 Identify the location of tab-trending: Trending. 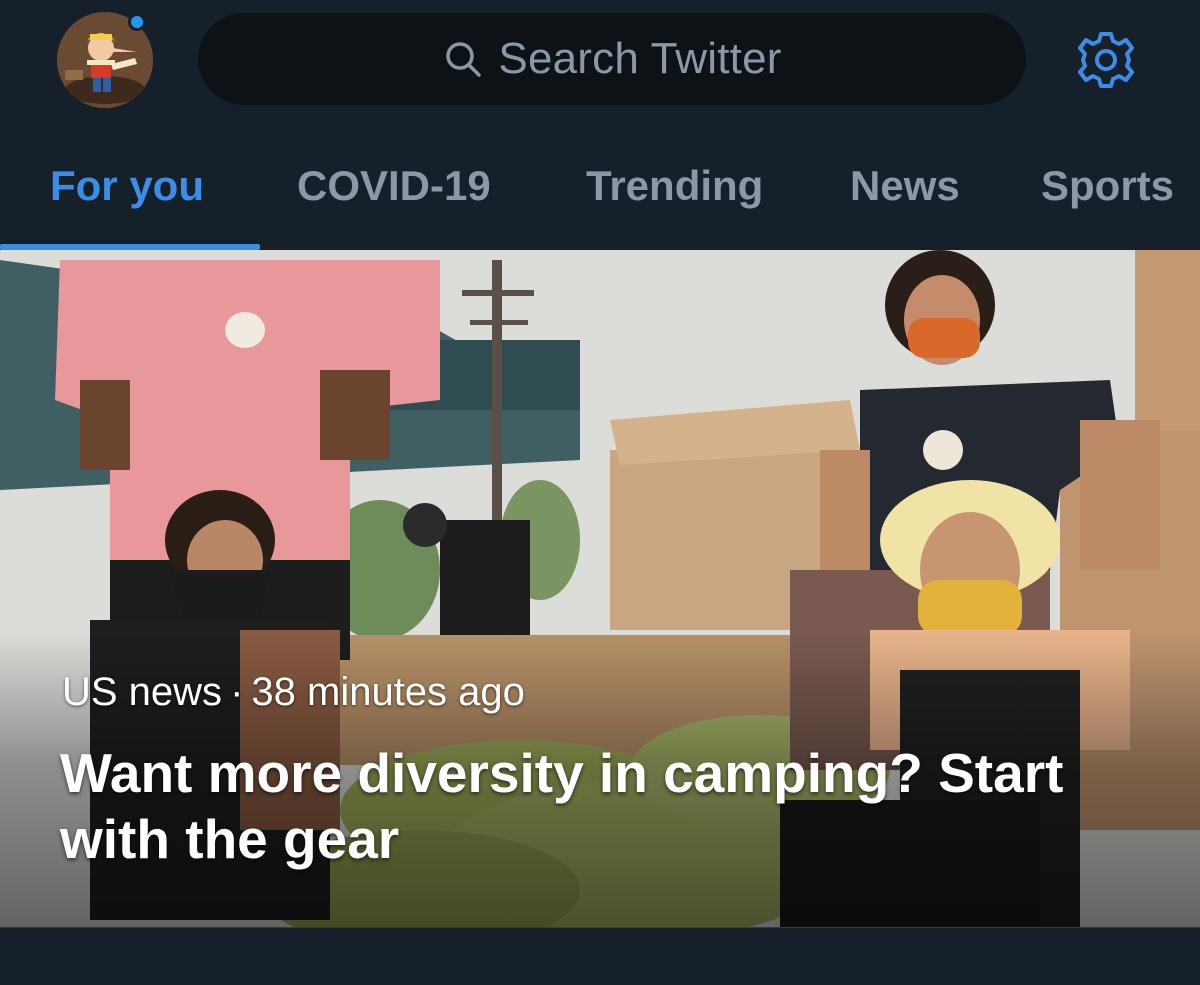
(674, 186).